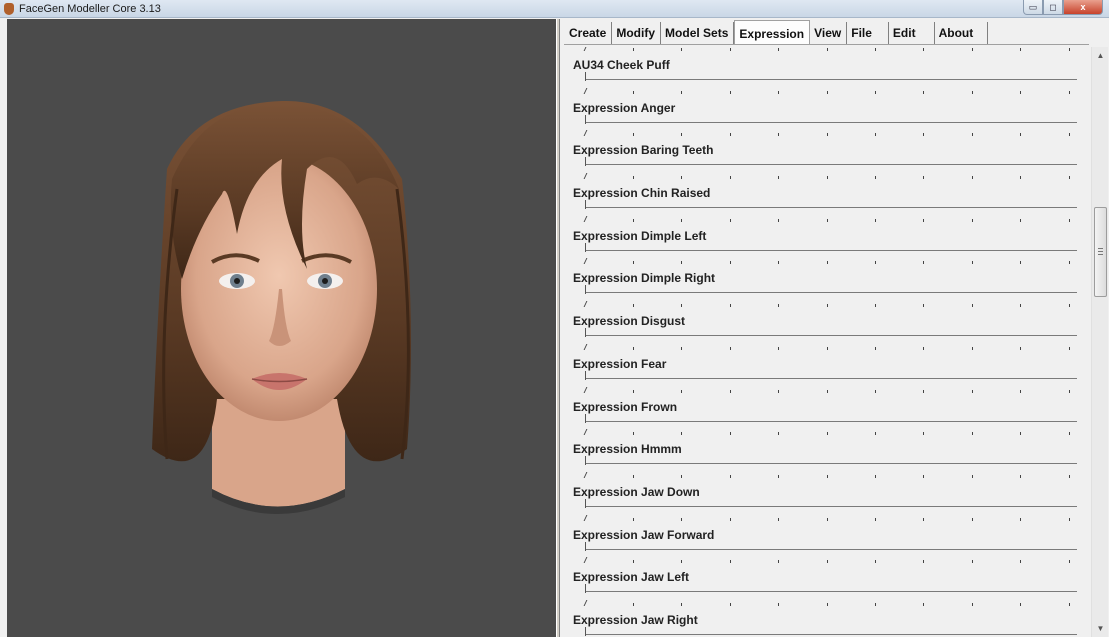 The width and height of the screenshot is (1109, 637). What do you see at coordinates (1099, 342) in the screenshot?
I see `vertical-scrollbar: ▲ ▼` at bounding box center [1099, 342].